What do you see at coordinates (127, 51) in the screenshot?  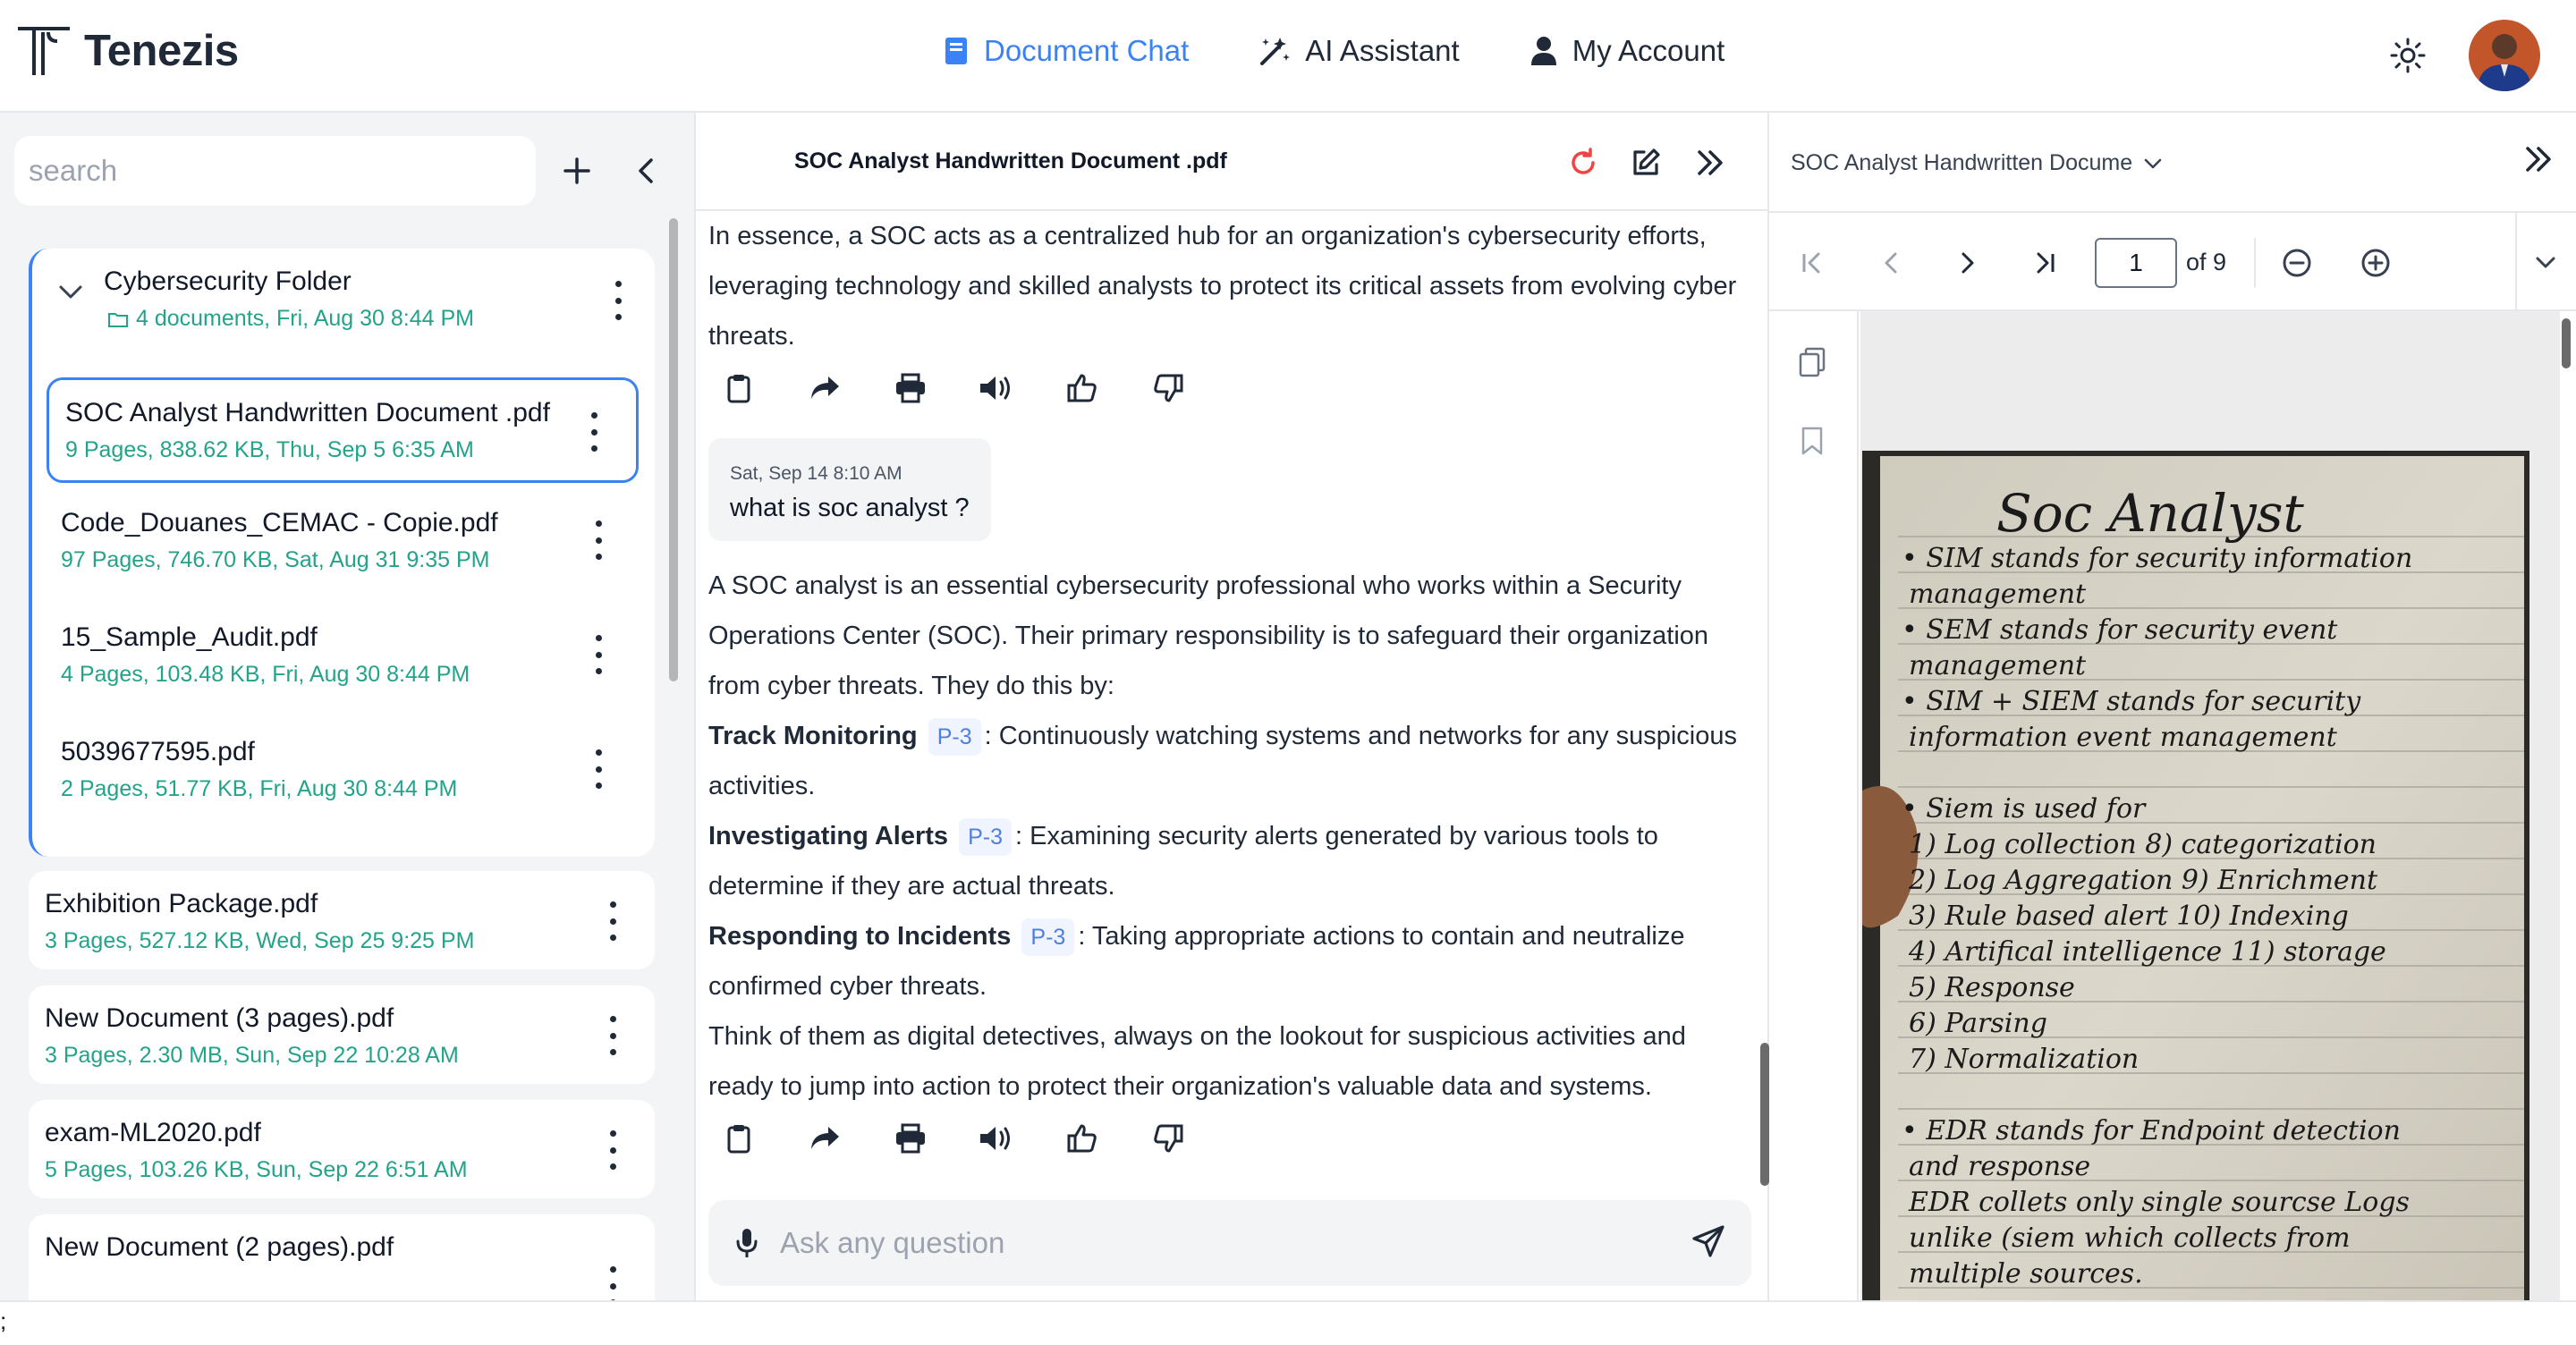 I see `logo: Tenezis` at bounding box center [127, 51].